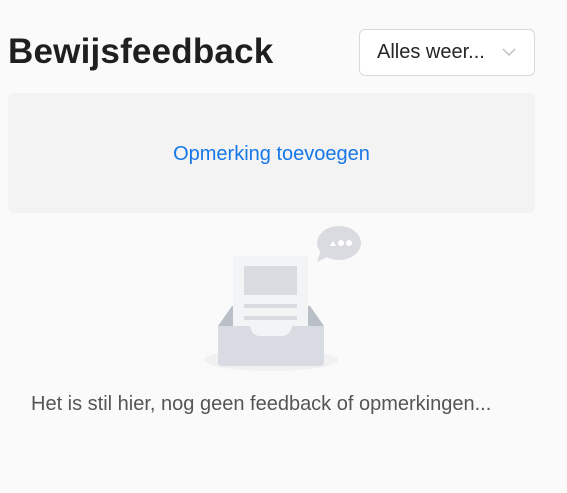  I want to click on document-image-block, so click(270, 280).